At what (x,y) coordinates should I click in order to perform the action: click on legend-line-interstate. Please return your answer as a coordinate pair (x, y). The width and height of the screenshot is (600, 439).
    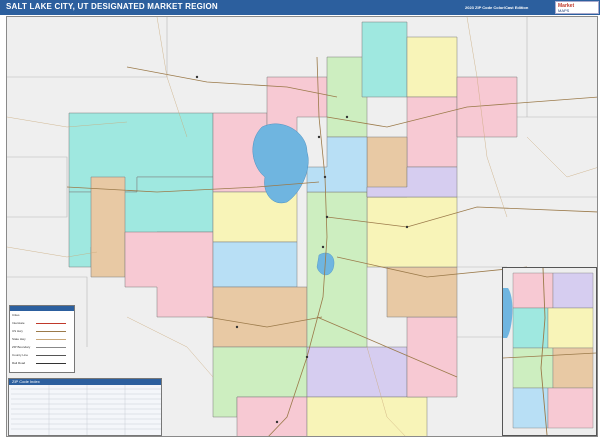
    Looking at the image, I should click on (51, 323).